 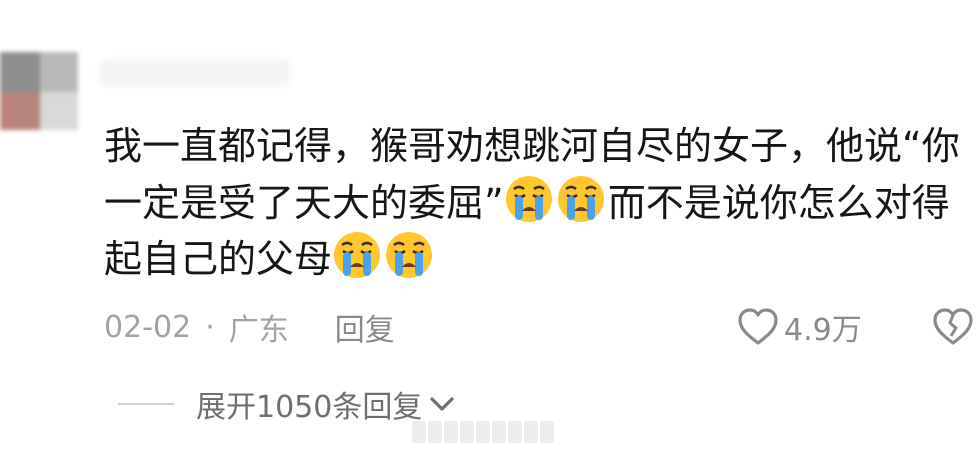 I want to click on comment-date: 02-02, so click(x=148, y=327).